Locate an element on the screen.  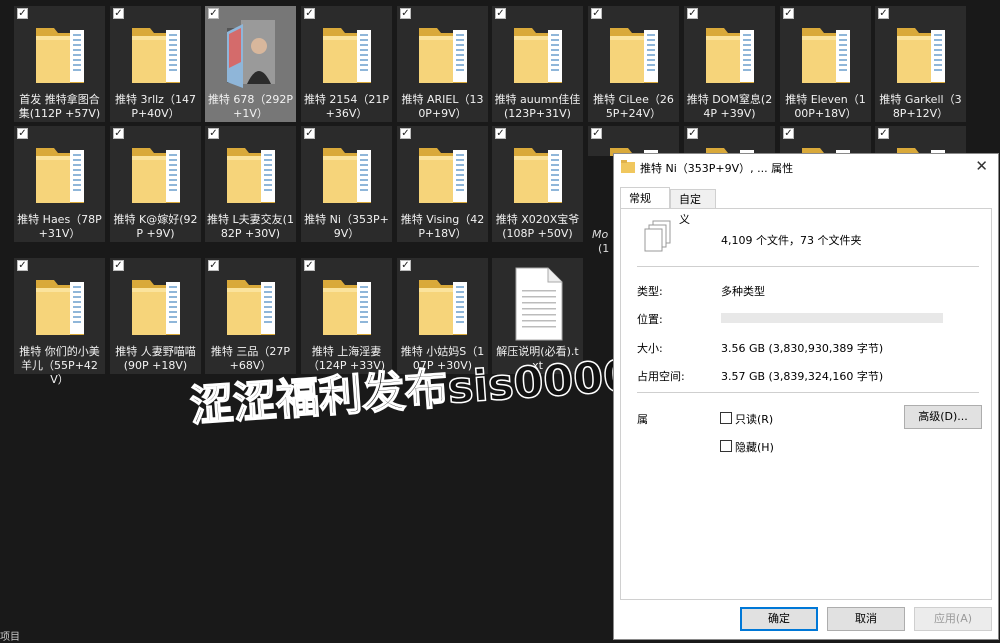
folder-item: ✓ 推特 Garkell（38P+12V） is located at coordinates (920, 64).